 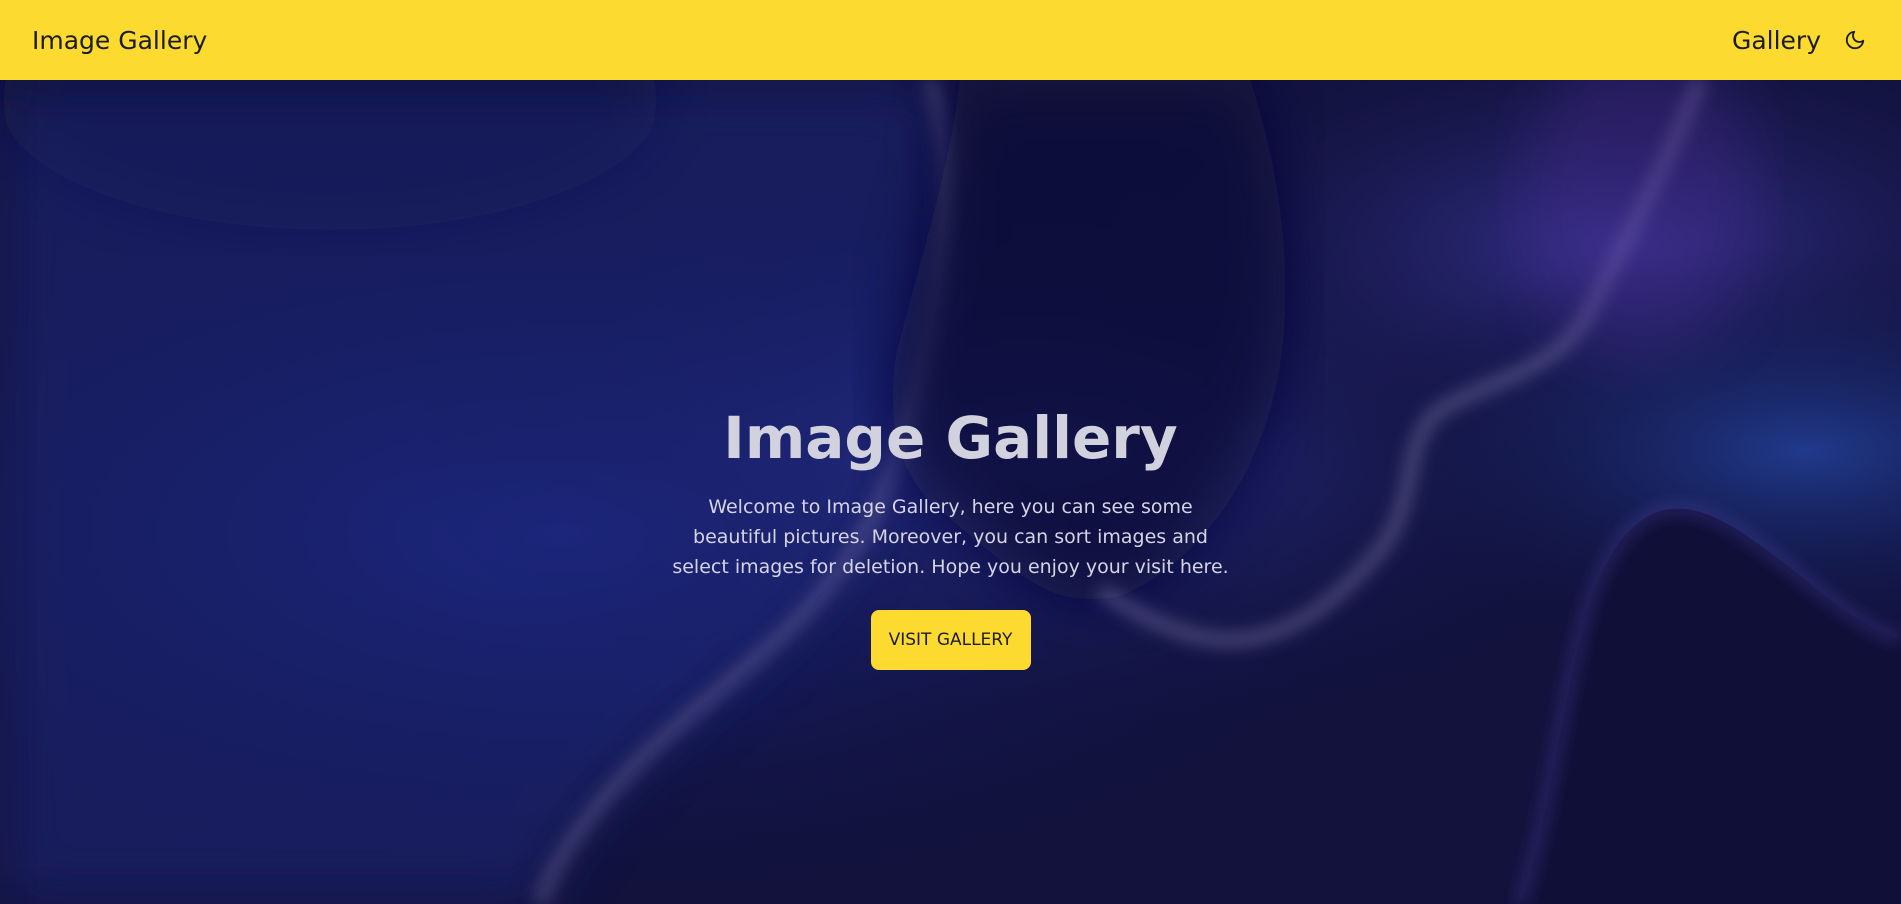 What do you see at coordinates (950, 438) in the screenshot?
I see `hero-title: Image Gallery` at bounding box center [950, 438].